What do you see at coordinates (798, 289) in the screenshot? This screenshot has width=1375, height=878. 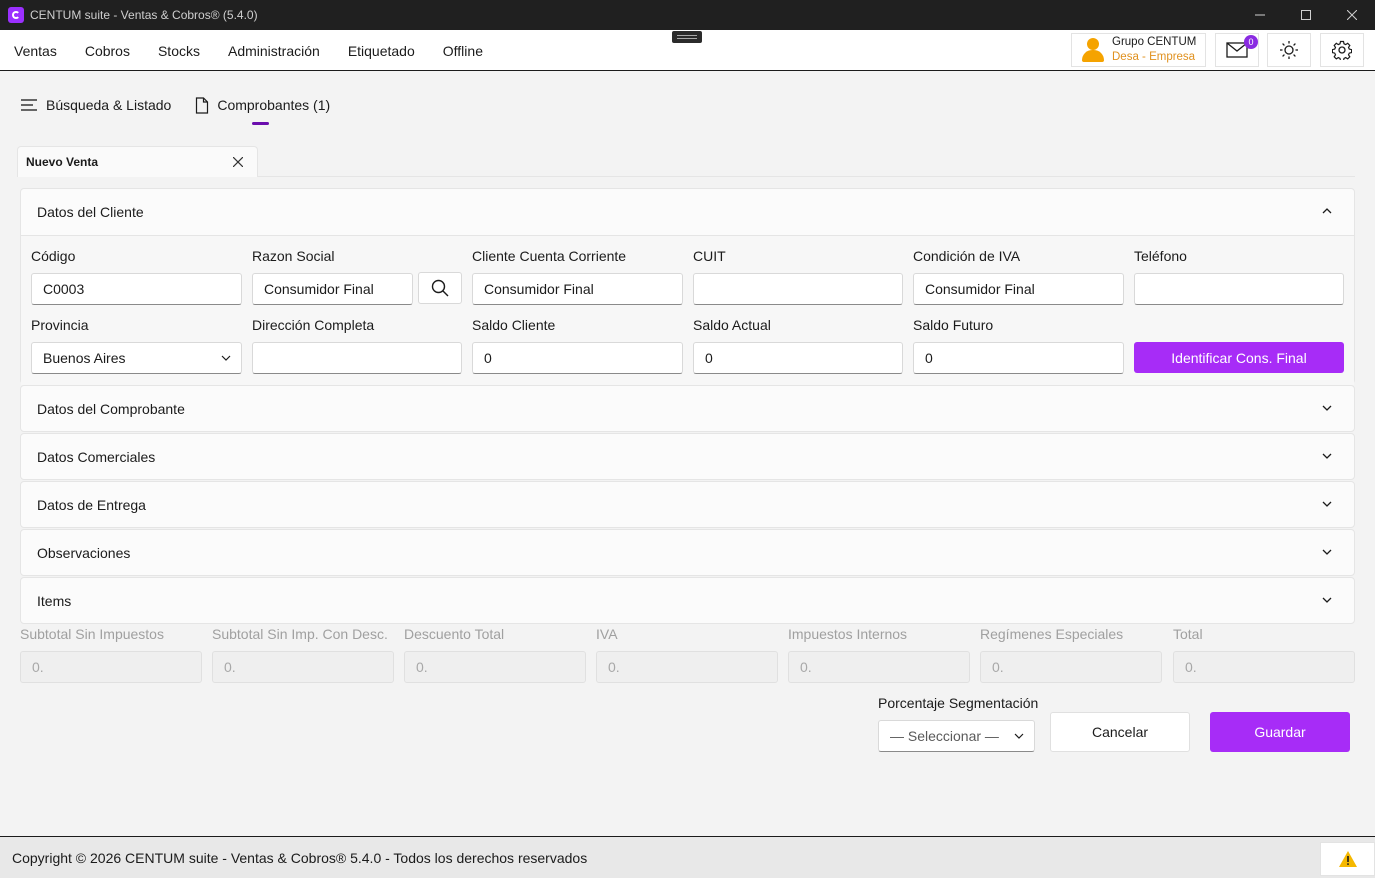 I see `cuit-input` at bounding box center [798, 289].